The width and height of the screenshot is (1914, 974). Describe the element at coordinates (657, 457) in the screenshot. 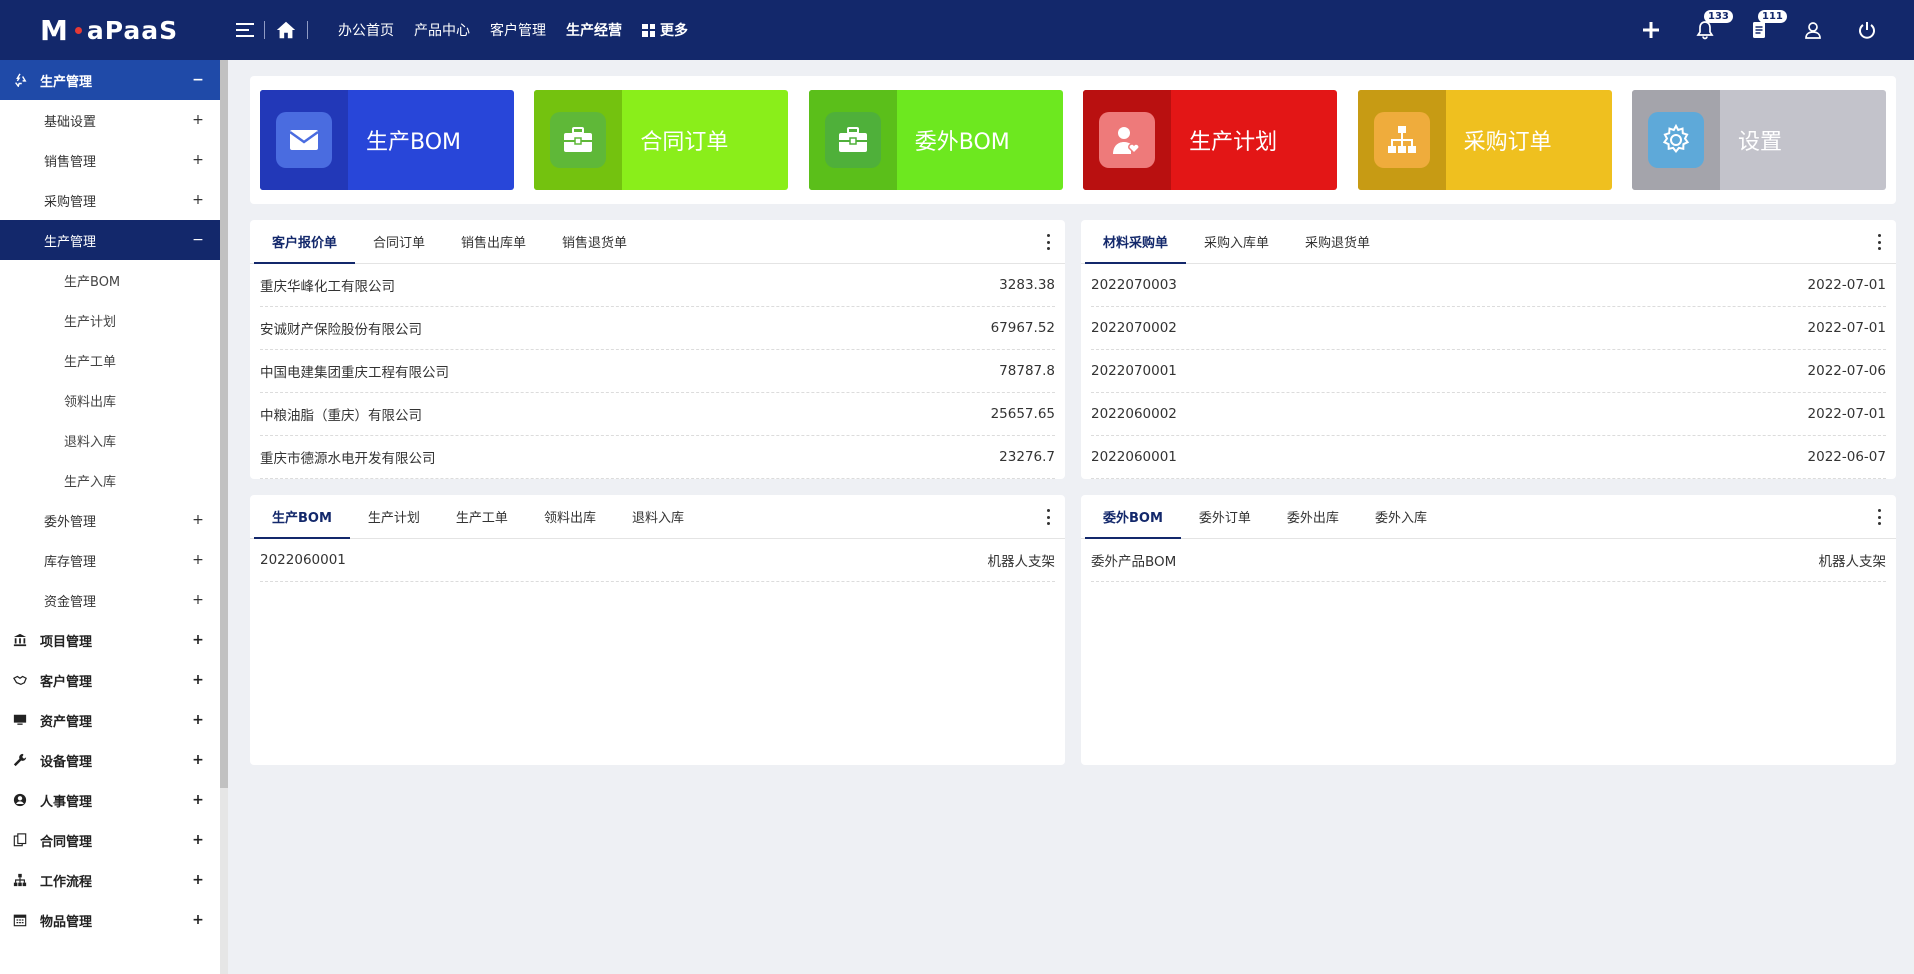

I see `list-item: 重庆市德源水电开发有限公司 23276.7` at that location.